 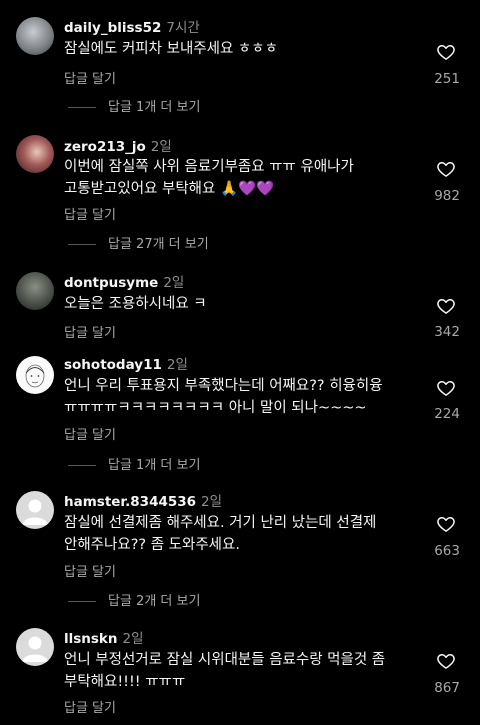 I want to click on view-replies-button: 답글 27개 더 보기, so click(x=138, y=242).